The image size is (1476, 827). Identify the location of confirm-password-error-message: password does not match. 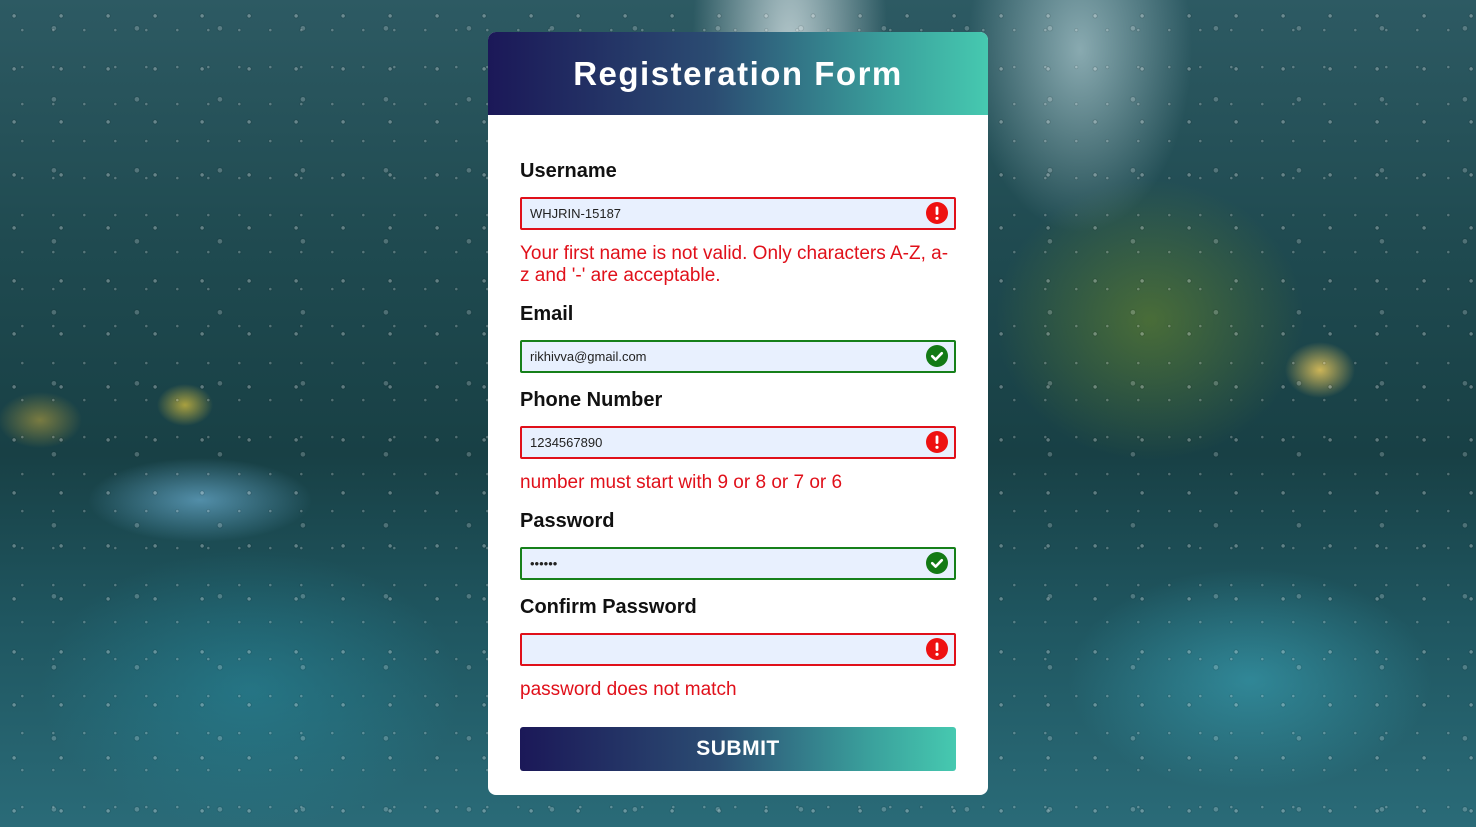
(628, 689).